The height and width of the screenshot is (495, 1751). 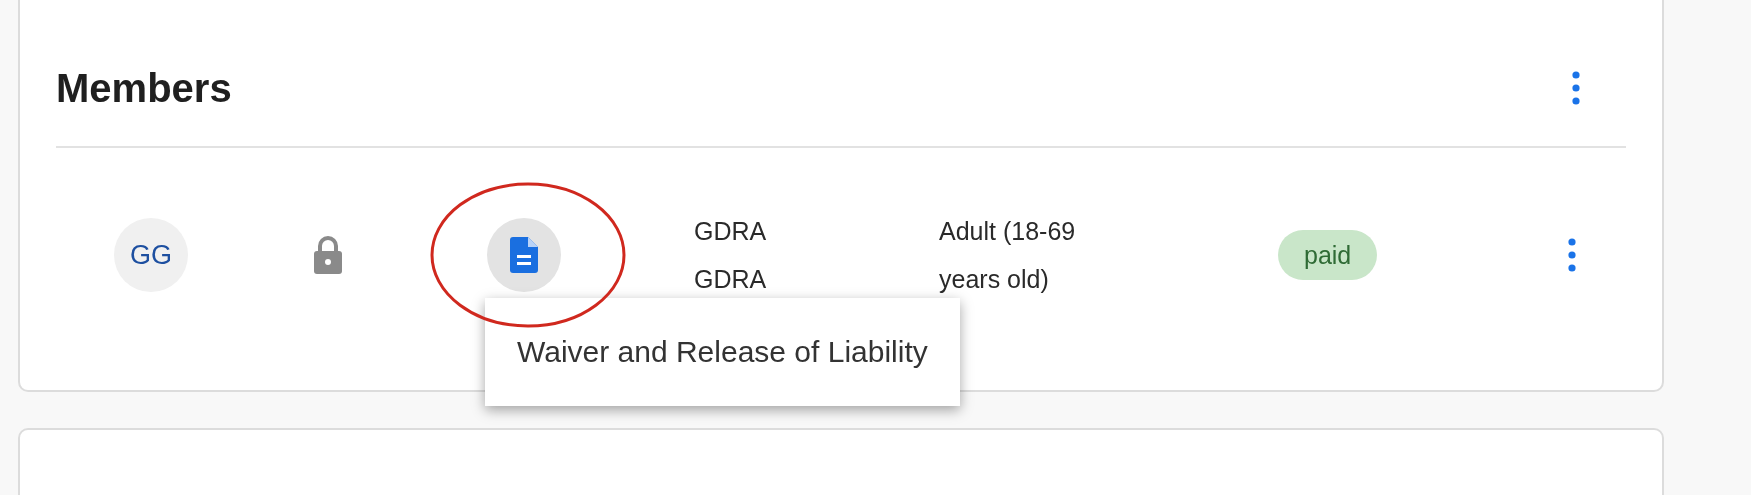 What do you see at coordinates (524, 255) in the screenshot?
I see `document-icon` at bounding box center [524, 255].